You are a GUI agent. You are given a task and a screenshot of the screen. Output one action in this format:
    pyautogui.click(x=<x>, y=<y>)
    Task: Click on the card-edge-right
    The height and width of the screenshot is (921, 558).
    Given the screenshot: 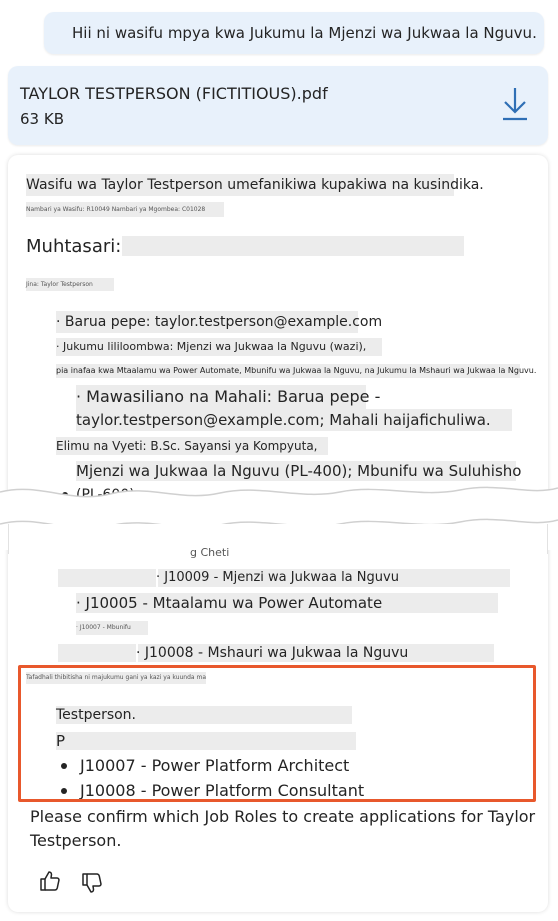 What is the action you would take?
    pyautogui.click(x=547, y=539)
    